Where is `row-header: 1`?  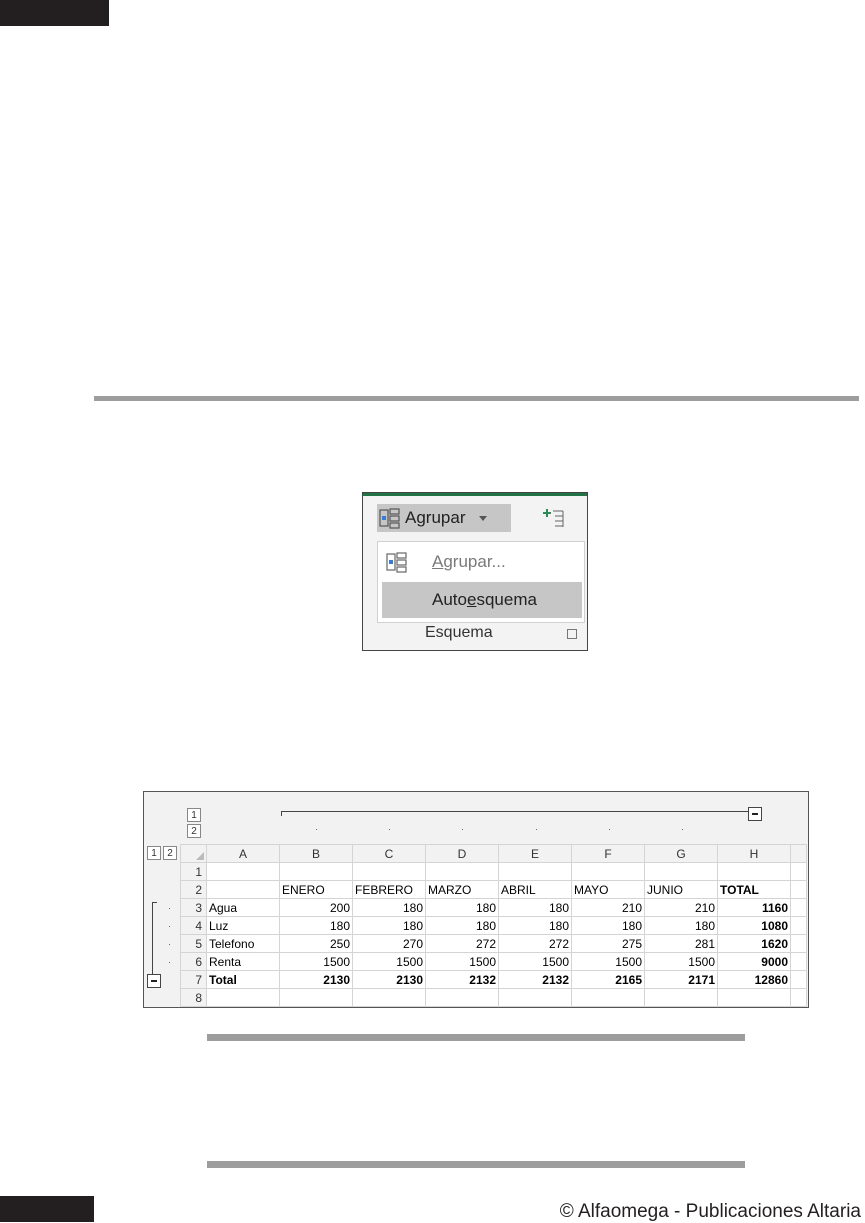
row-header: 1 is located at coordinates (193, 871).